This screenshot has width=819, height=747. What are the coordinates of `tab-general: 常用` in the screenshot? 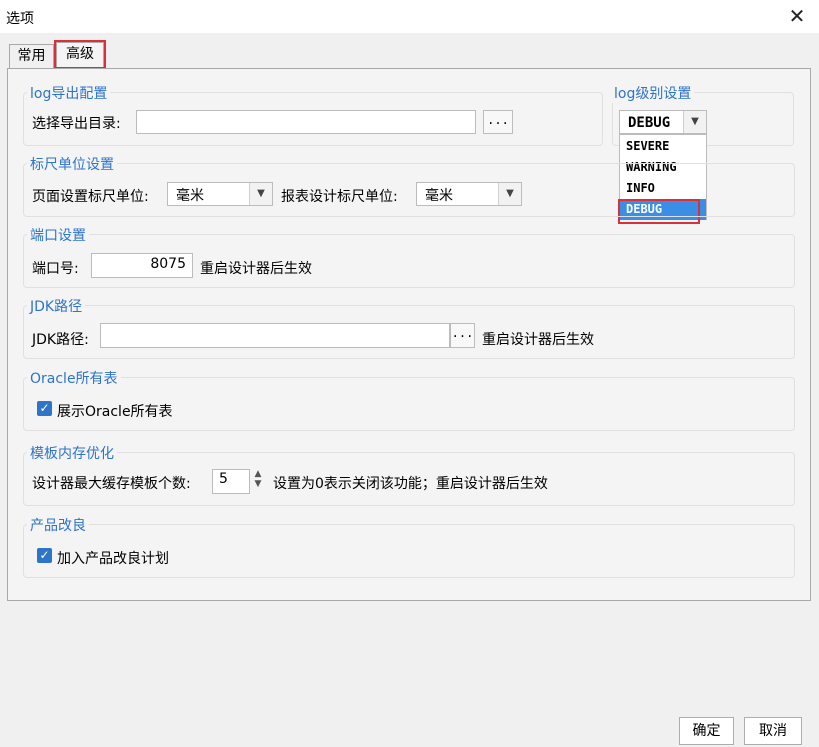 It's located at (31, 56).